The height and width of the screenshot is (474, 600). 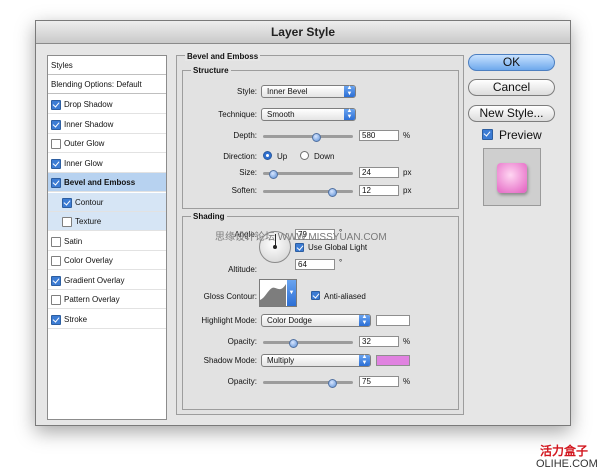 I want to click on size-label: Size:, so click(x=248, y=172).